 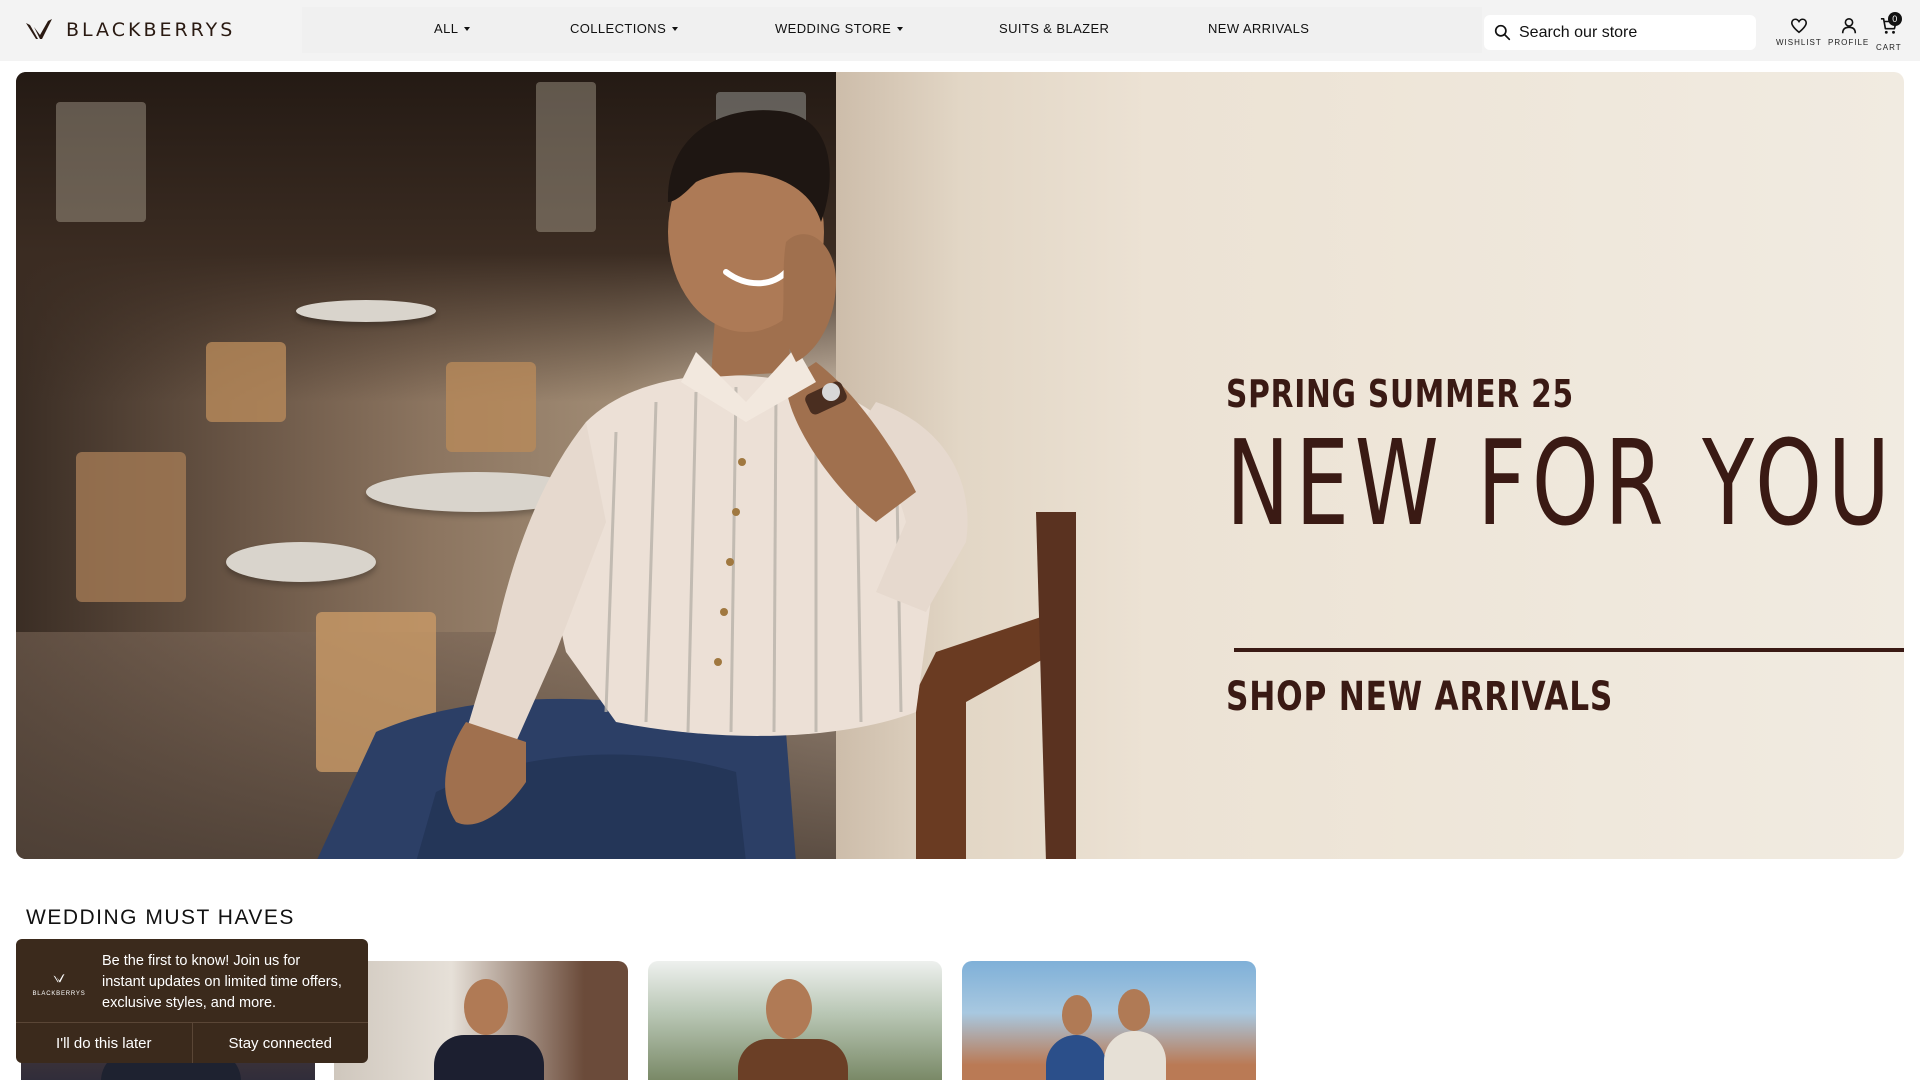 What do you see at coordinates (101, 162) in the screenshot?
I see `cafe-window` at bounding box center [101, 162].